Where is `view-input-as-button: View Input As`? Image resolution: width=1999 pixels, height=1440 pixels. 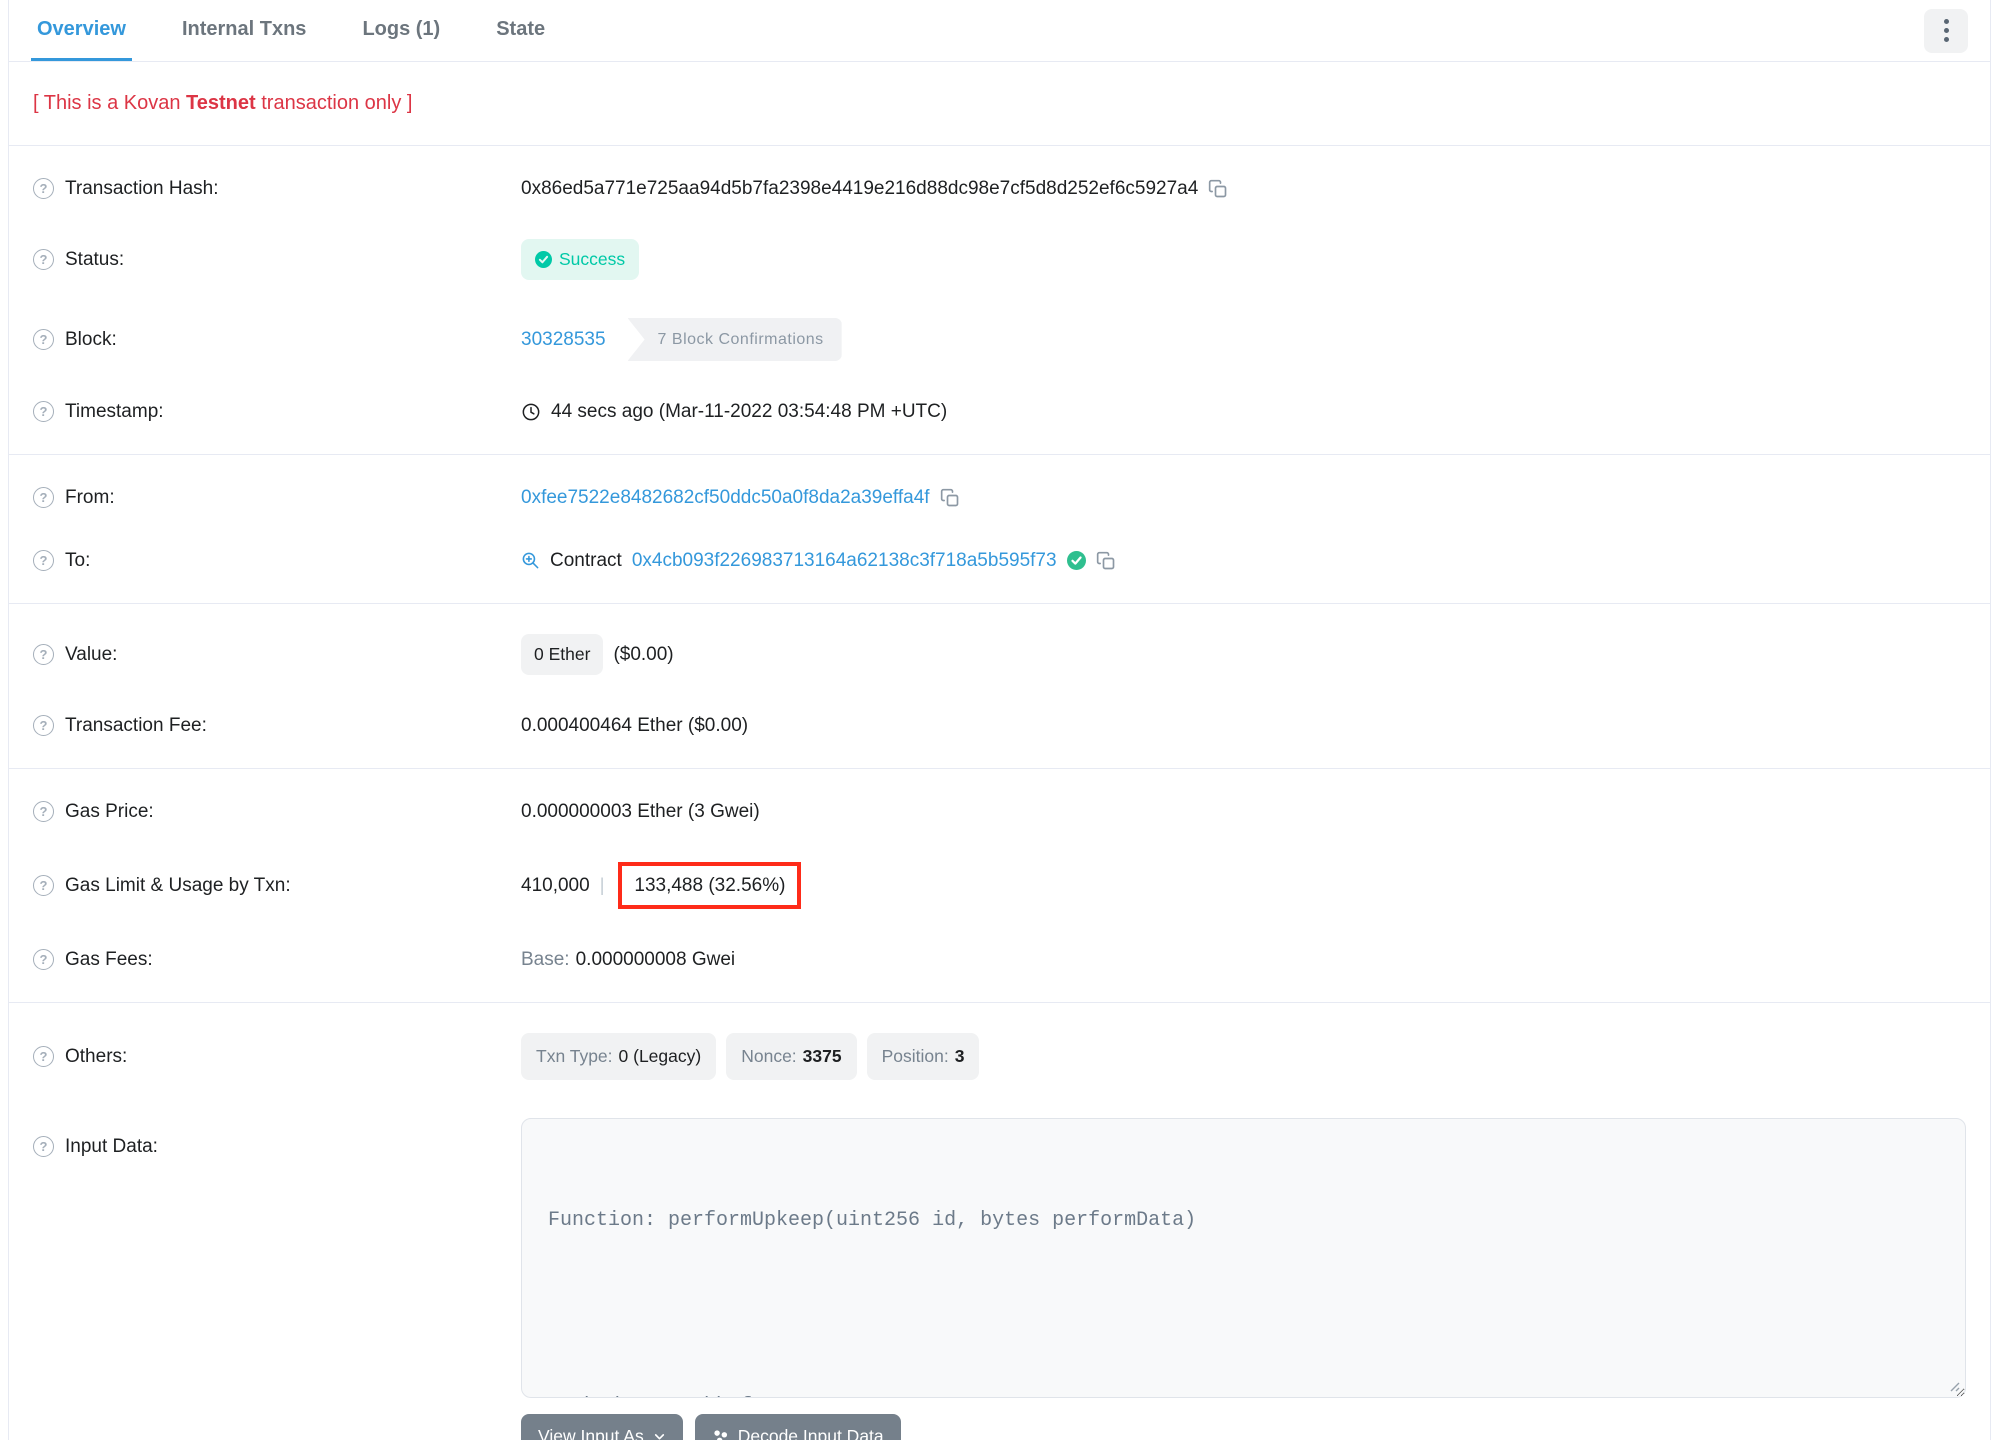
view-input-as-button: View Input As is located at coordinates (602, 1427).